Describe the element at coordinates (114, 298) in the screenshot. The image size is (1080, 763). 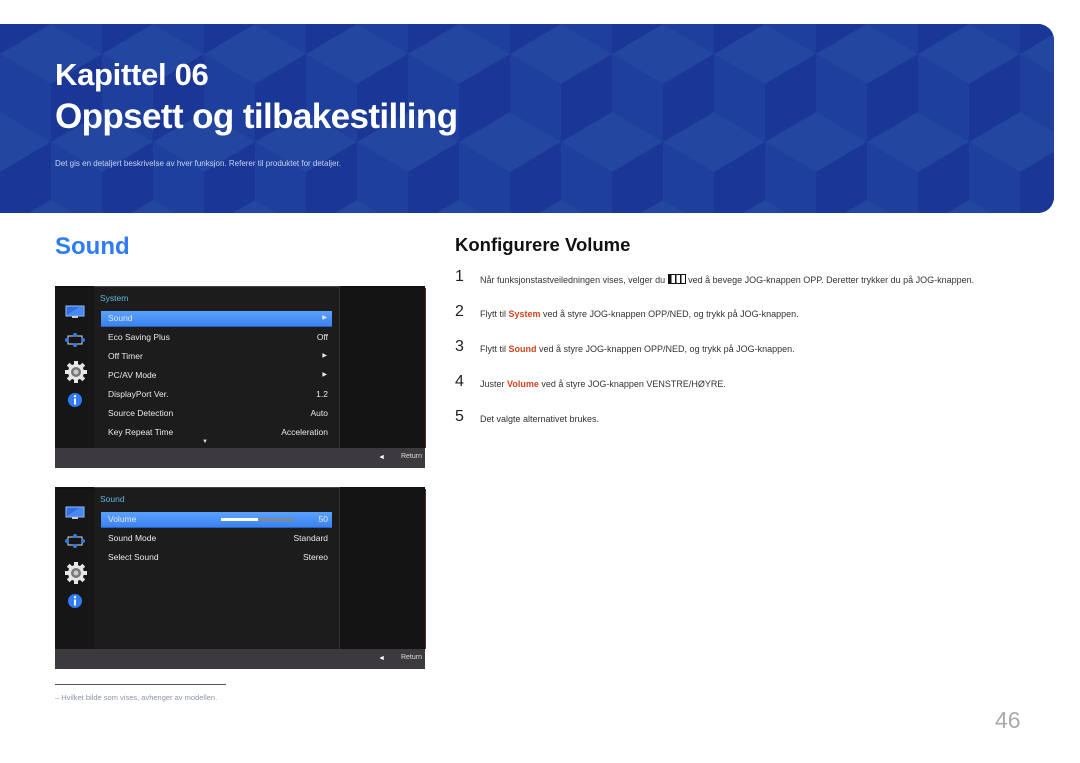
I see `menu-title: System` at that location.